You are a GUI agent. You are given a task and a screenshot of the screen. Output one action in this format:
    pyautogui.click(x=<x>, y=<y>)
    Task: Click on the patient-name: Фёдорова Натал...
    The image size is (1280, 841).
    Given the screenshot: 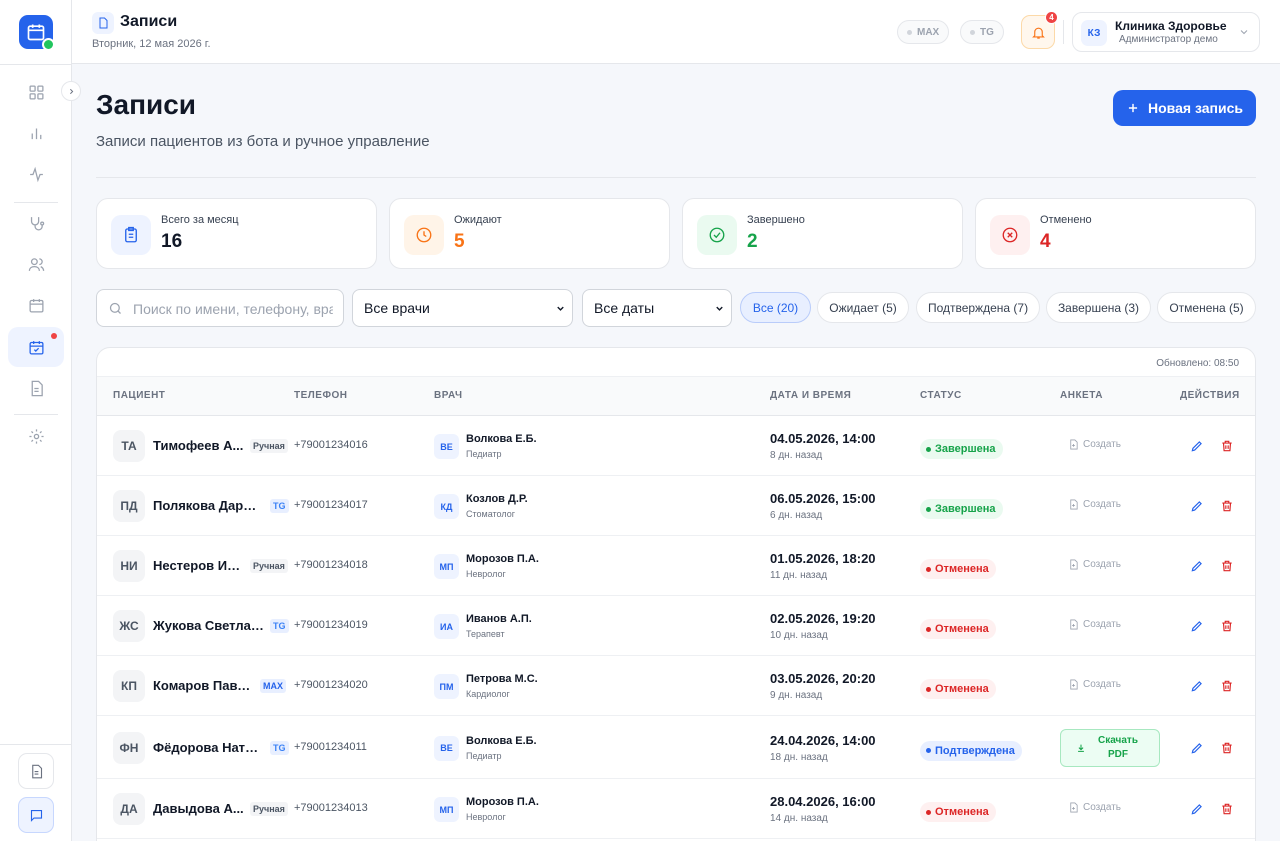 What is the action you would take?
    pyautogui.click(x=208, y=747)
    